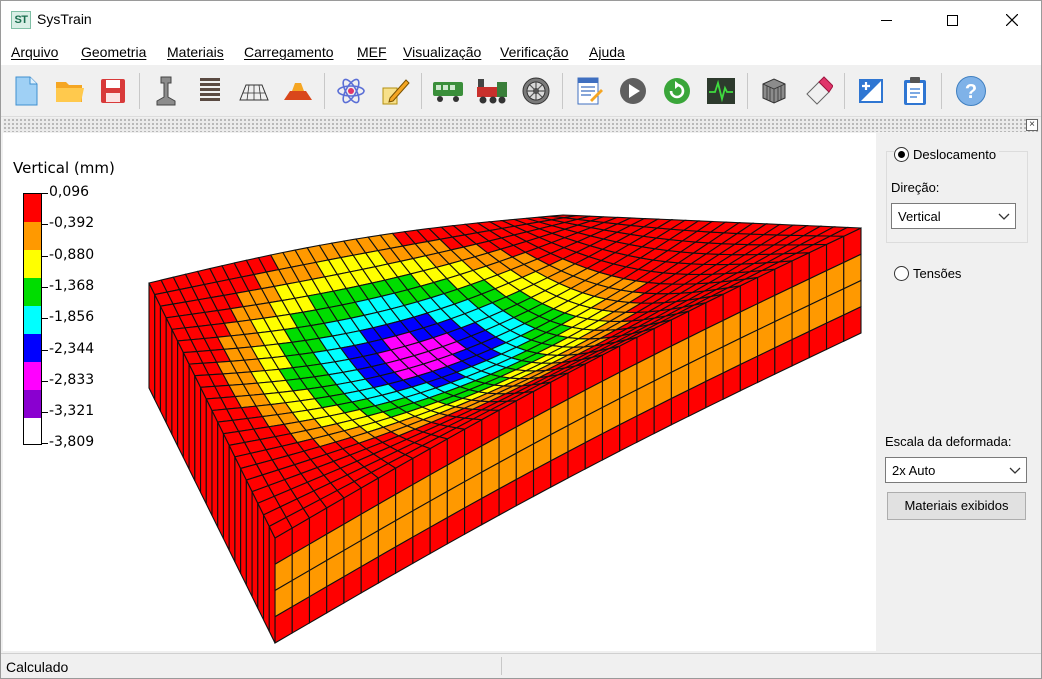  What do you see at coordinates (1032, 125) in the screenshot?
I see `panel-close-icon: ×` at bounding box center [1032, 125].